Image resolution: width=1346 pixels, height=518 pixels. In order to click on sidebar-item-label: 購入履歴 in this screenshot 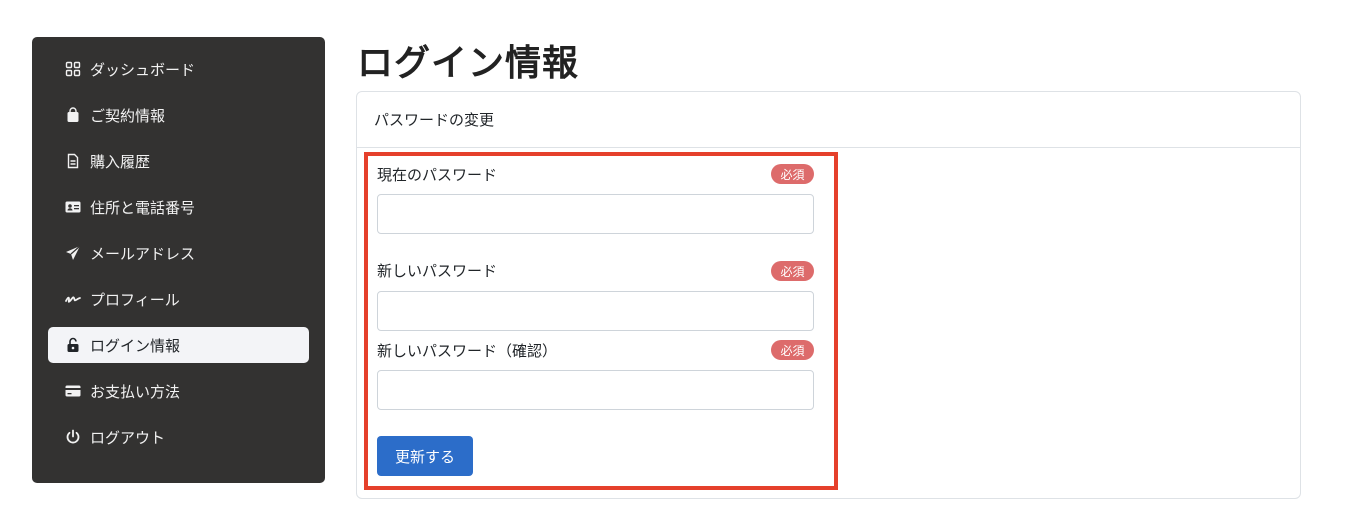, I will do `click(120, 161)`.